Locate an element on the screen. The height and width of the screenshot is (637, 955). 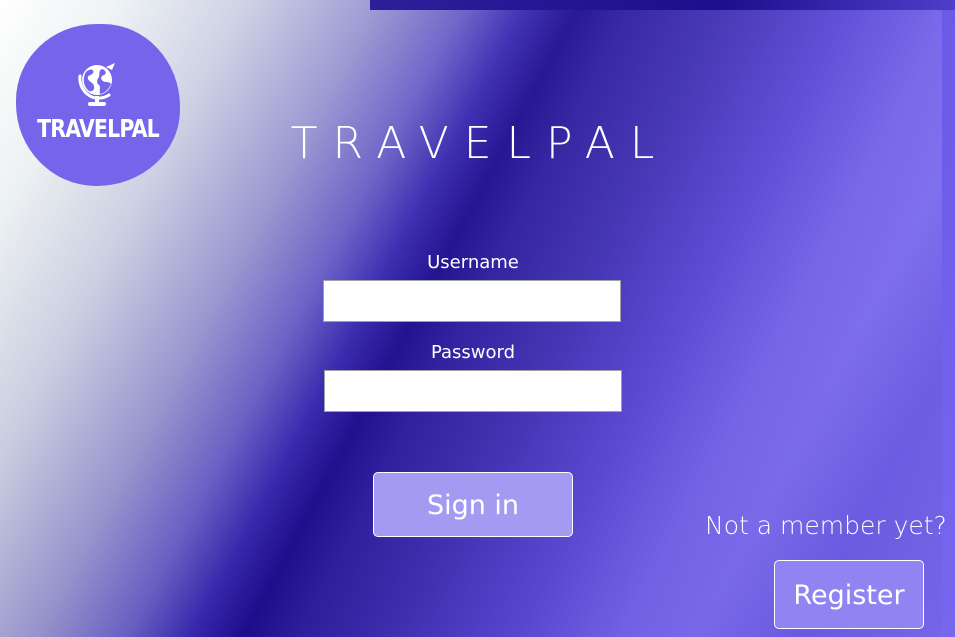
travelpal-logo: TRAVELPAL is located at coordinates (98, 105).